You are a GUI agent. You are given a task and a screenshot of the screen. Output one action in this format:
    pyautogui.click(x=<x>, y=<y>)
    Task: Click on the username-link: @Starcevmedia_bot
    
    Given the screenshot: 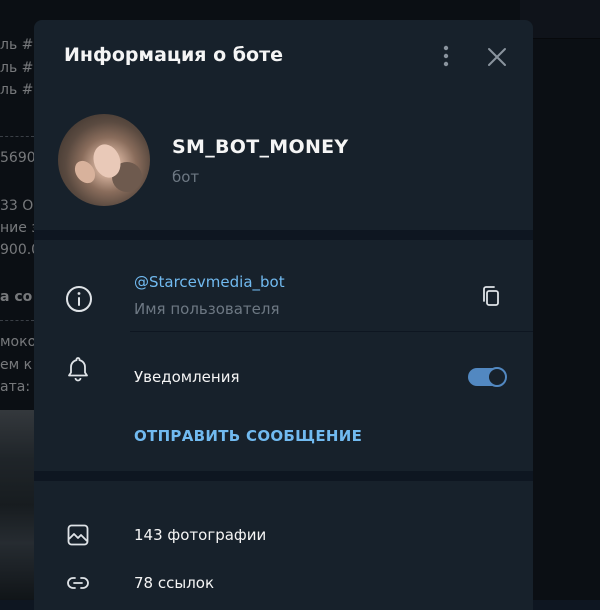 What is the action you would take?
    pyautogui.click(x=209, y=282)
    